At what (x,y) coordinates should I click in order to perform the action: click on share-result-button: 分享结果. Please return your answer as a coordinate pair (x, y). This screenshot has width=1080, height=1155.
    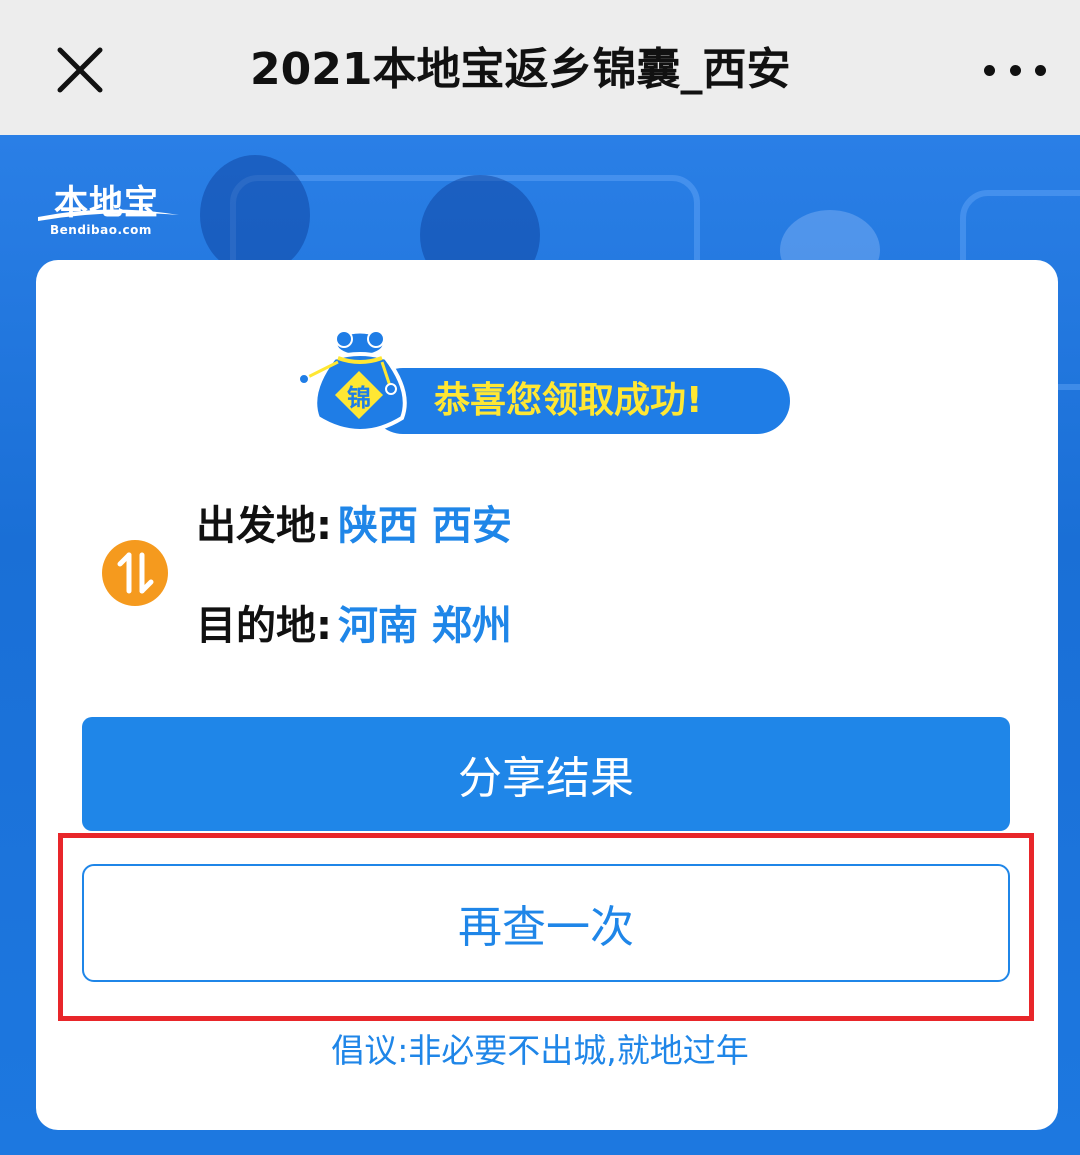
    Looking at the image, I should click on (546, 774).